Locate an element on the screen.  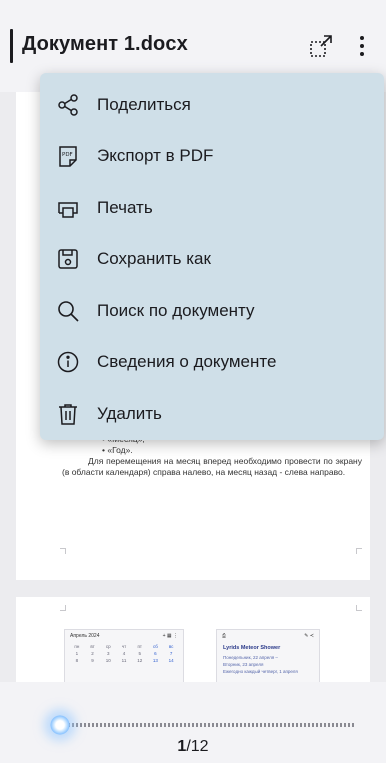
back-indicator is located at coordinates (11, 46).